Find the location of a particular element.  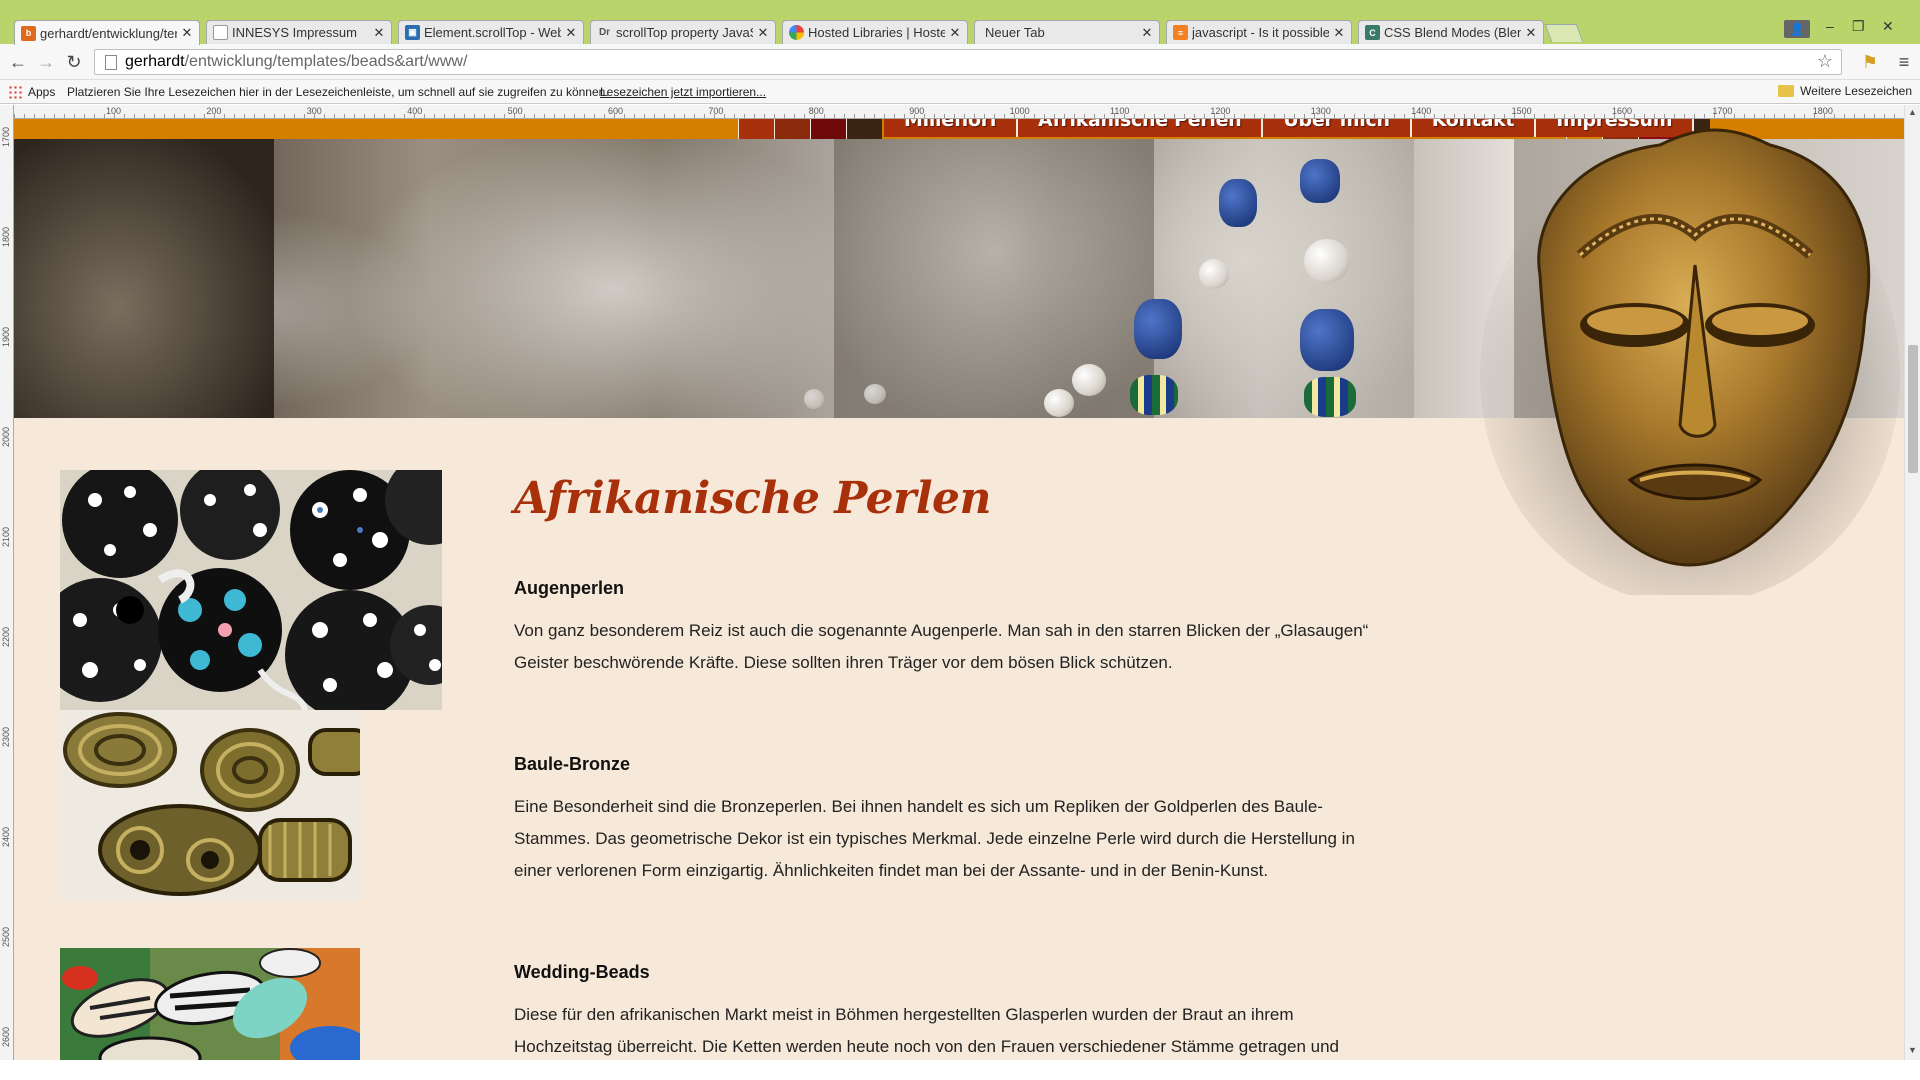

ruler-vertical: 1700 1800 1900 2000 2100 2200 2300 2400 2500 2600 is located at coordinates (7, 582).